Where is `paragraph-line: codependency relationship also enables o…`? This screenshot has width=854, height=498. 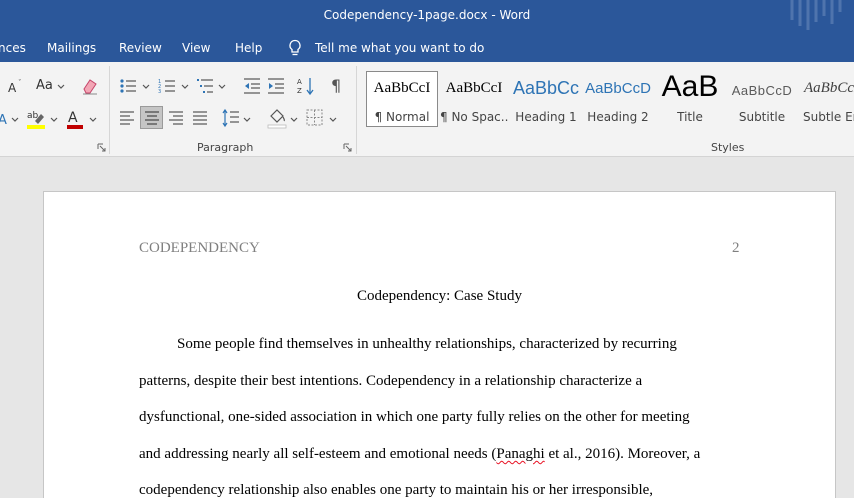
paragraph-line: codependency relationship also enables o… is located at coordinates (396, 490).